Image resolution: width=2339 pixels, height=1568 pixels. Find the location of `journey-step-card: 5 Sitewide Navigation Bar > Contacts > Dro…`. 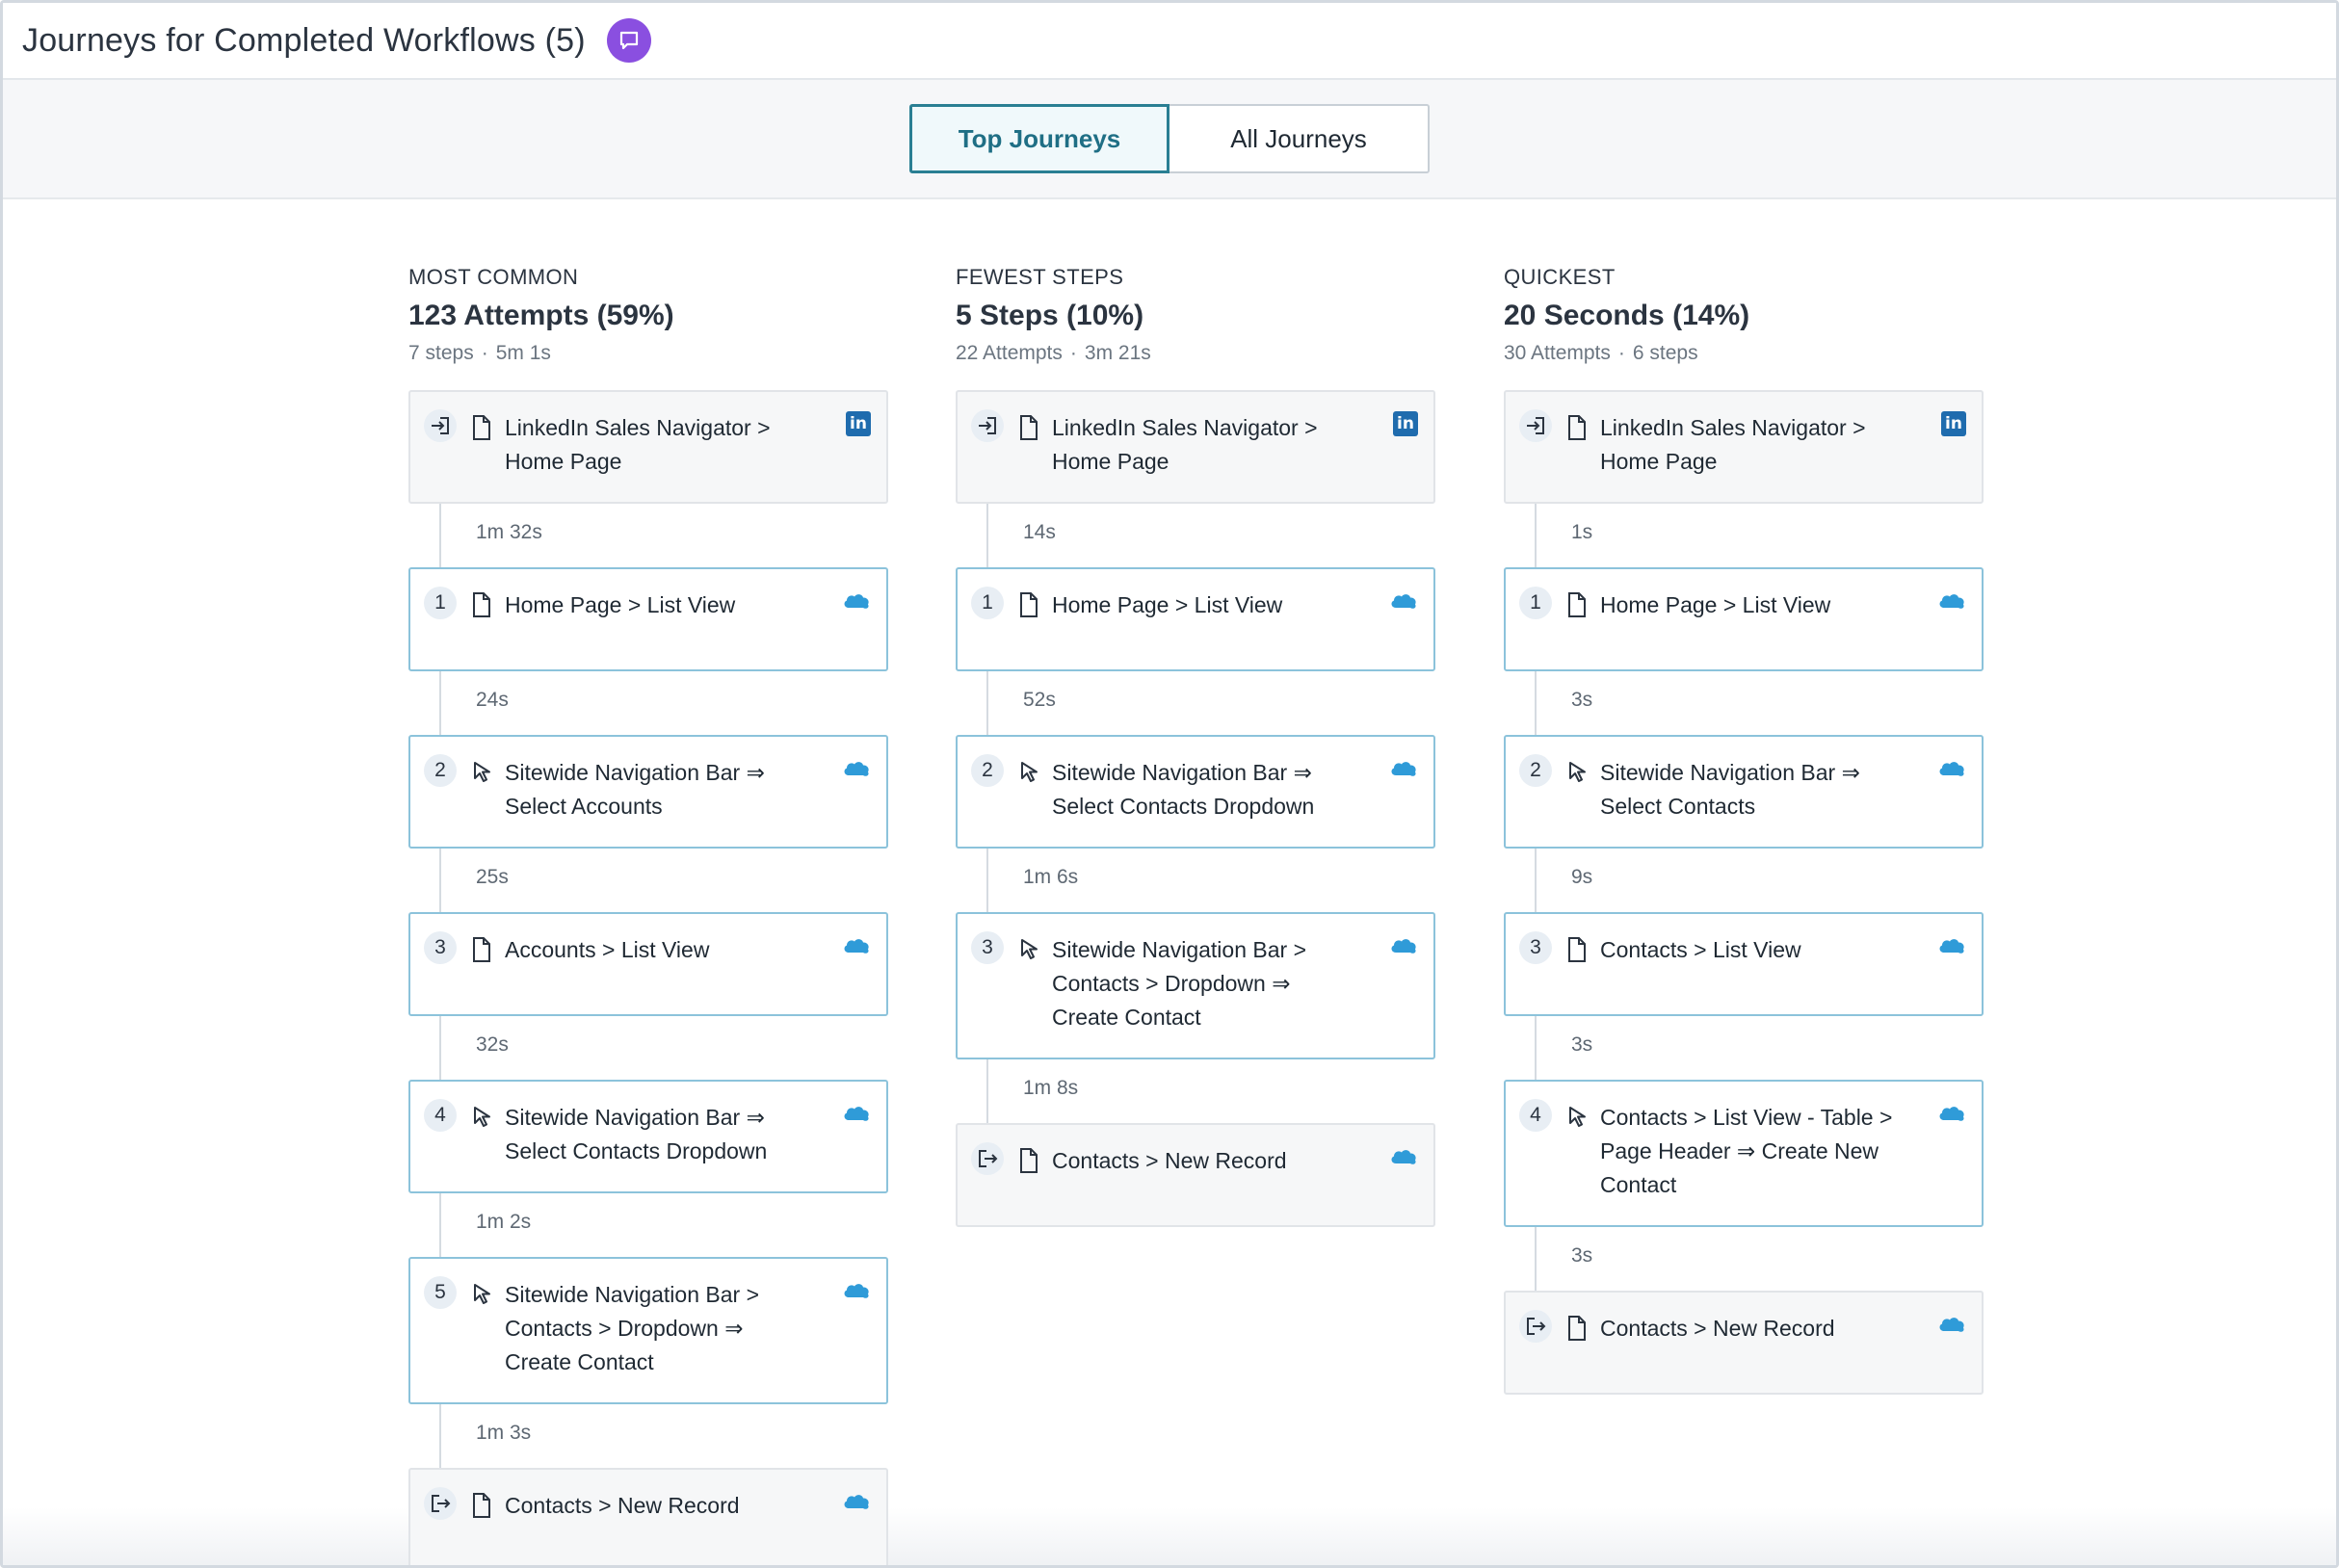

journey-step-card: 5 Sitewide Navigation Bar > Contacts > Dro… is located at coordinates (648, 1330).